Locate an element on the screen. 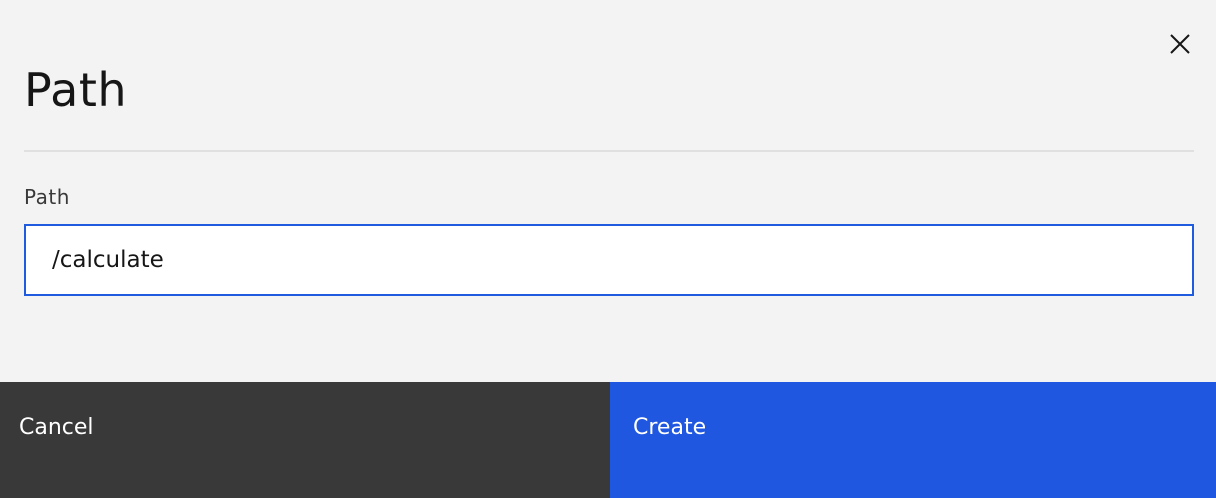  create-button: Create is located at coordinates (913, 440).